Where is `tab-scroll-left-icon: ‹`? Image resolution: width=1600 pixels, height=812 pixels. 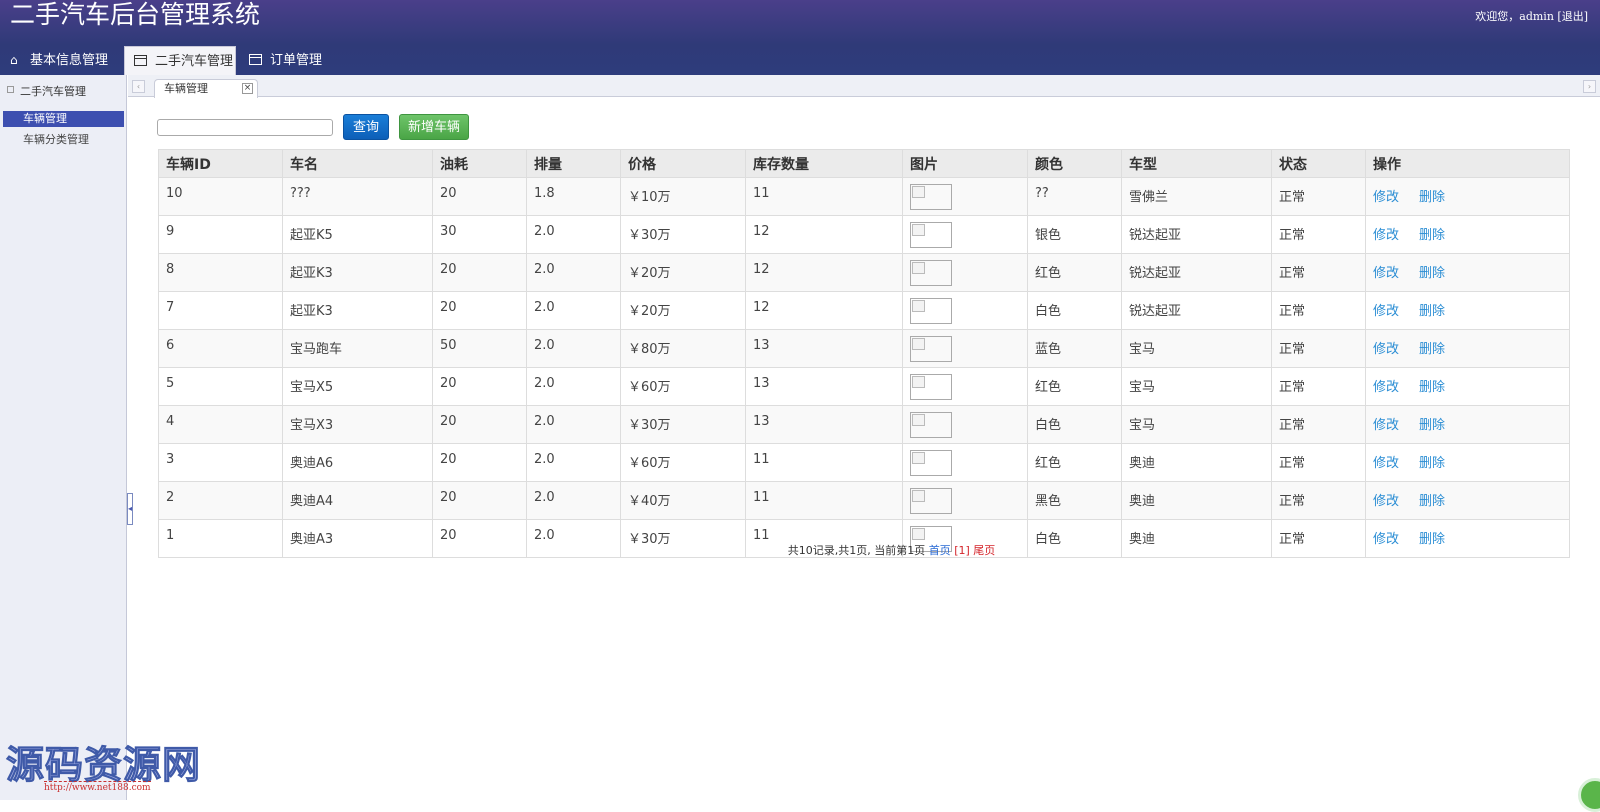
tab-scroll-left-icon: ‹ is located at coordinates (138, 86).